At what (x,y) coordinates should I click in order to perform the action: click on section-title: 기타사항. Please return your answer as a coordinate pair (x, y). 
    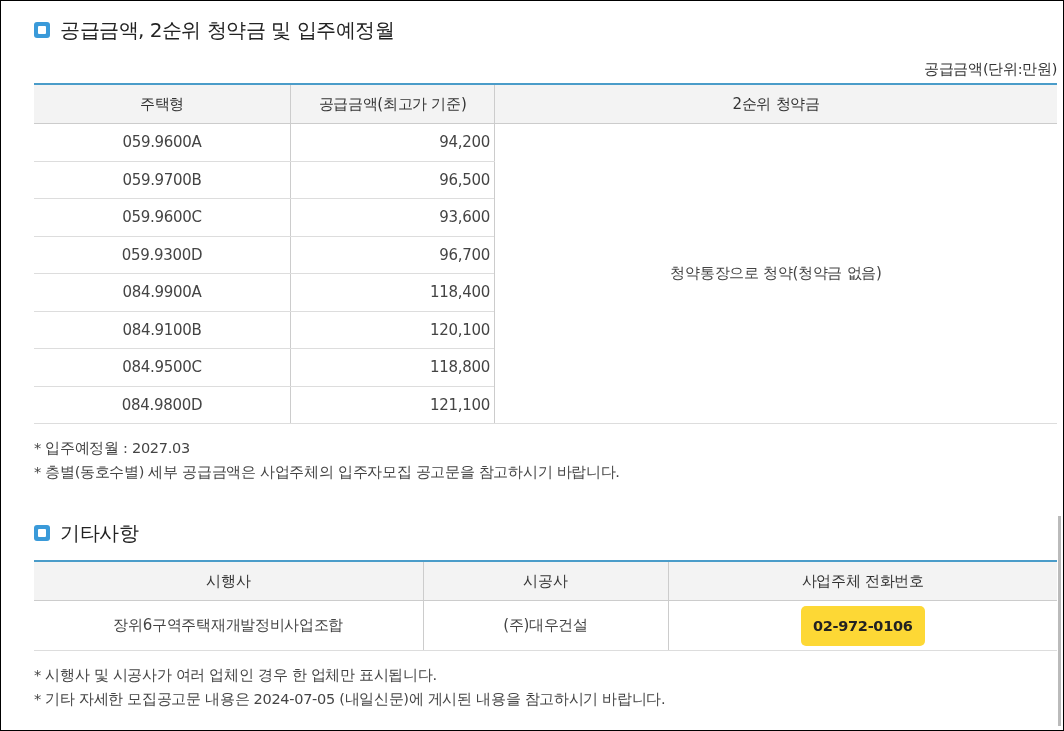
    Looking at the image, I should click on (99, 533).